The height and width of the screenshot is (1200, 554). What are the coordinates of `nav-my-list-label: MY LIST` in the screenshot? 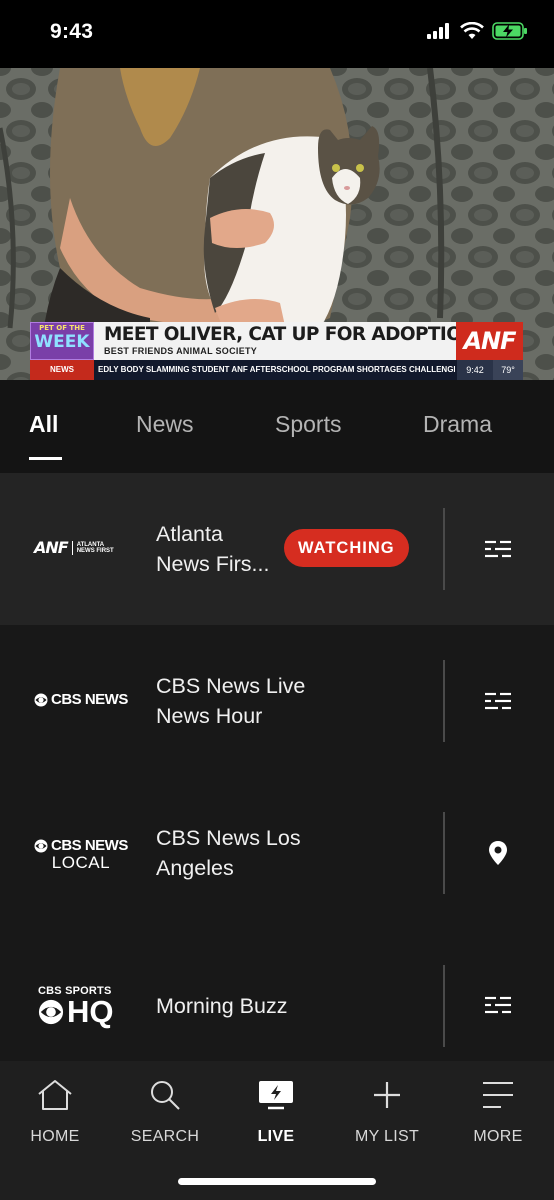 It's located at (387, 1136).